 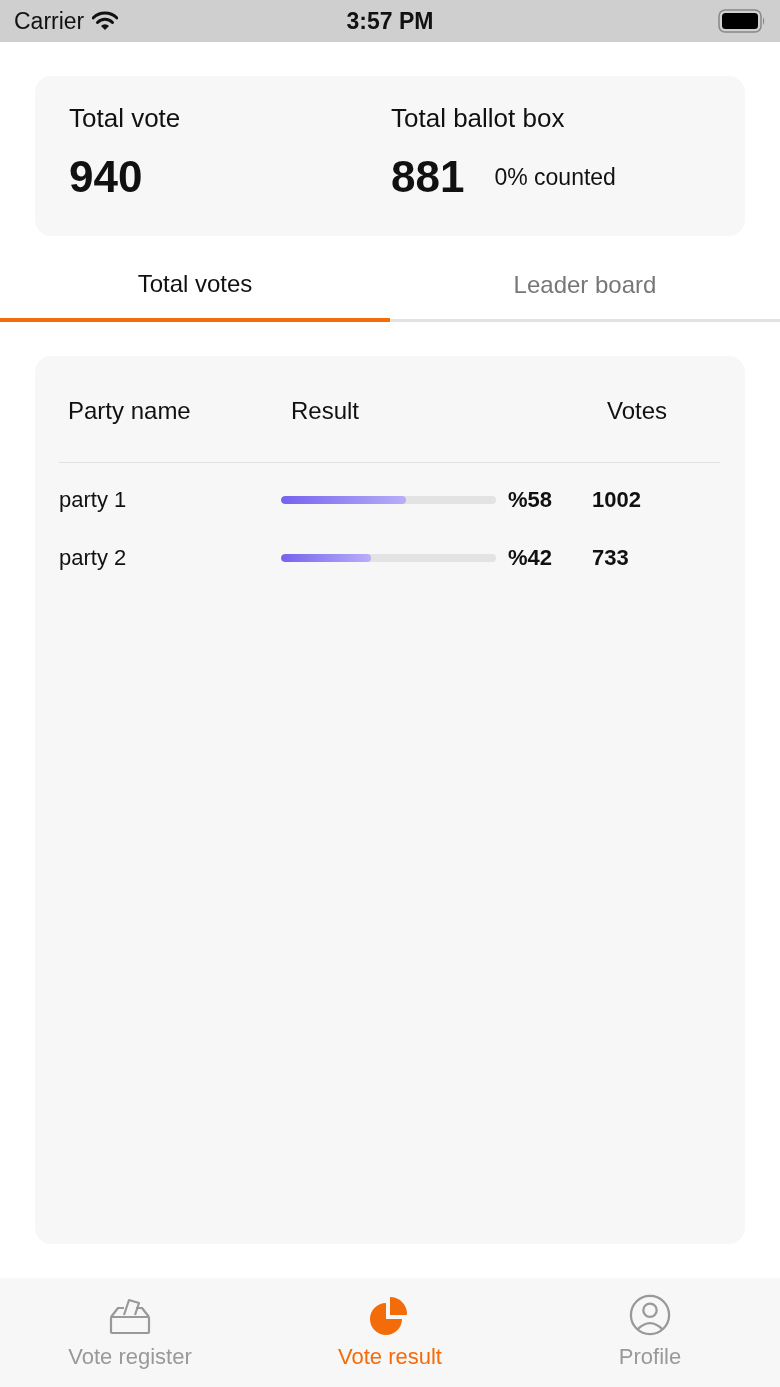 What do you see at coordinates (93, 500) in the screenshot?
I see `party-name: party 1` at bounding box center [93, 500].